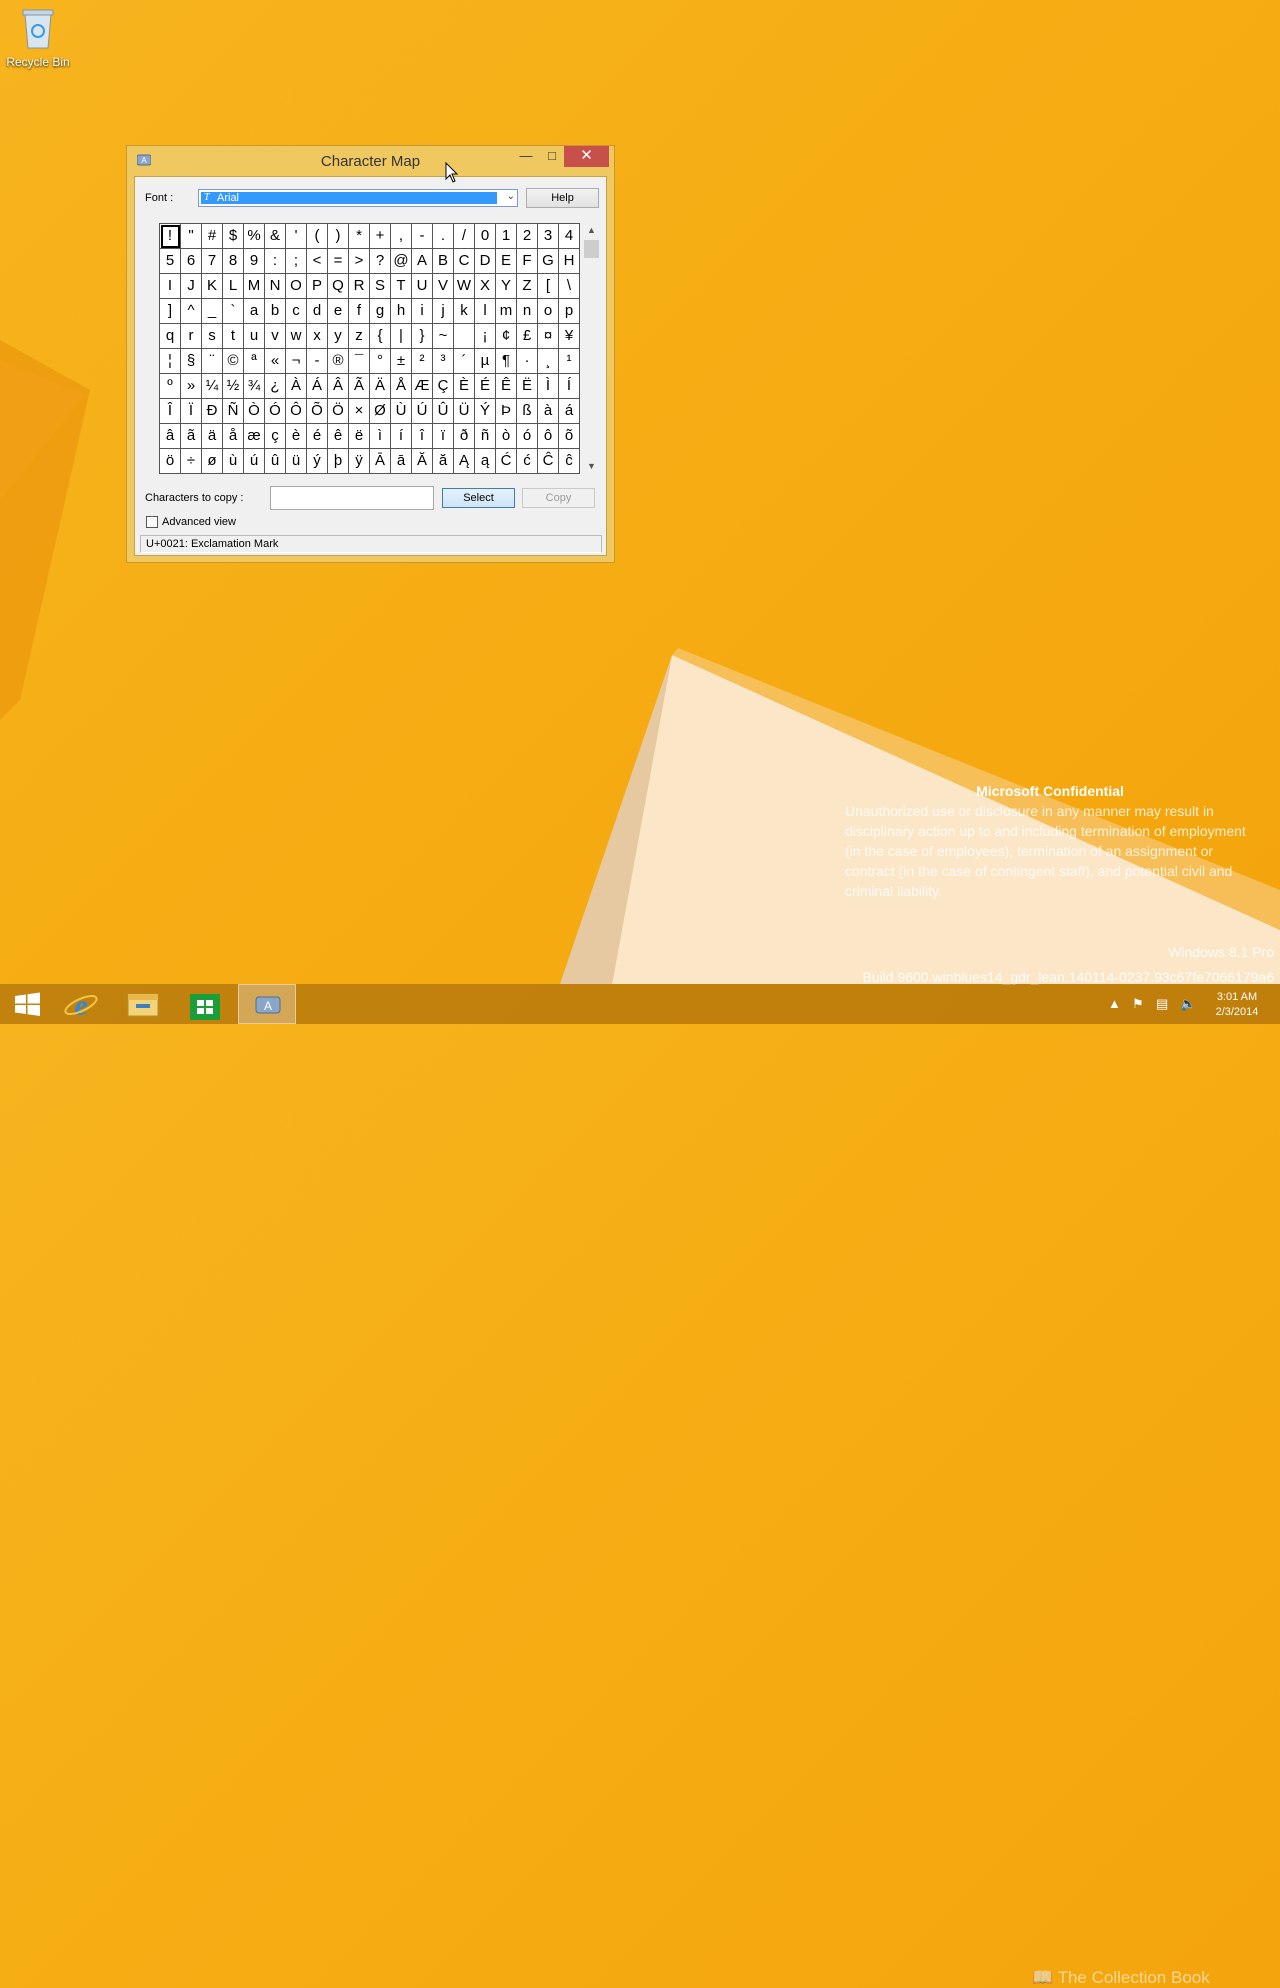 This screenshot has height=1988, width=1280. Describe the element at coordinates (338, 386) in the screenshot. I see `char-cell: Â` at that location.